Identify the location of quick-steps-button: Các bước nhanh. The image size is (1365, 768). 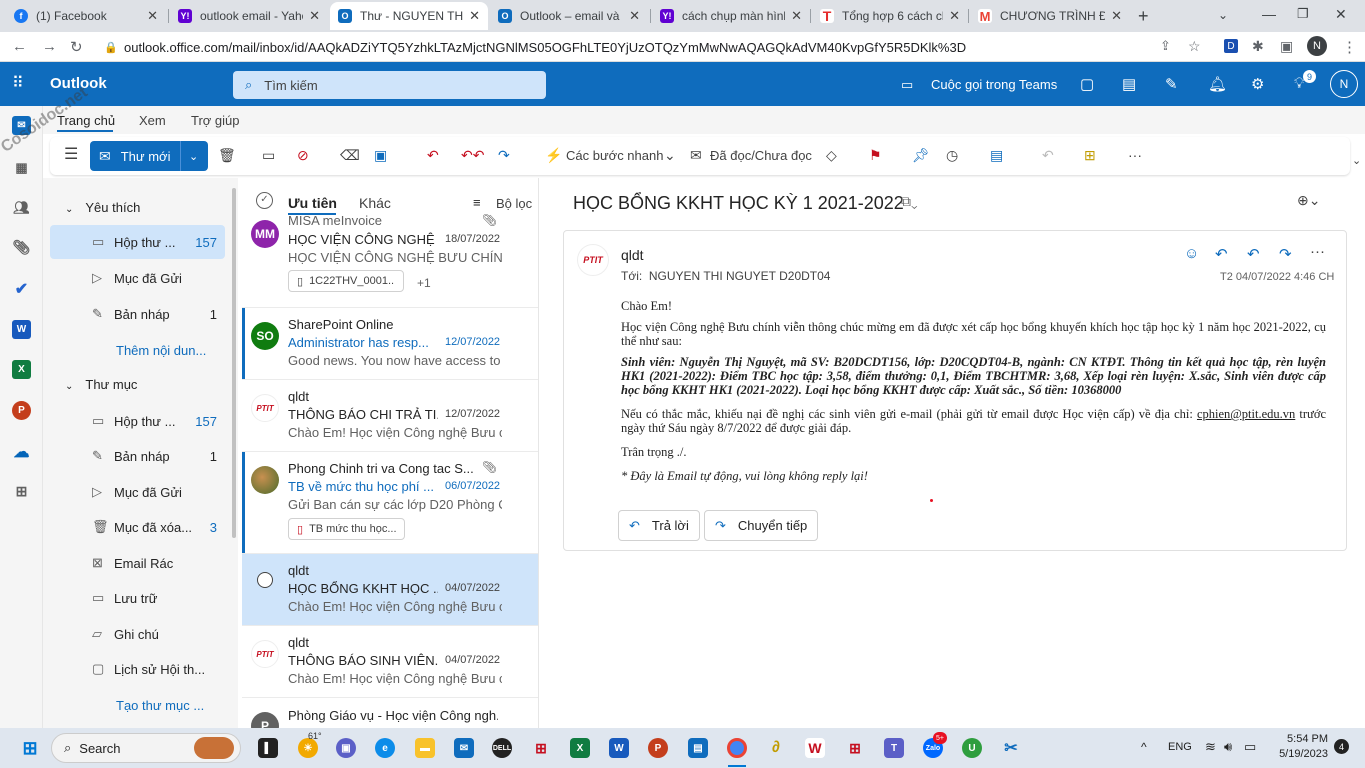
(614, 155).